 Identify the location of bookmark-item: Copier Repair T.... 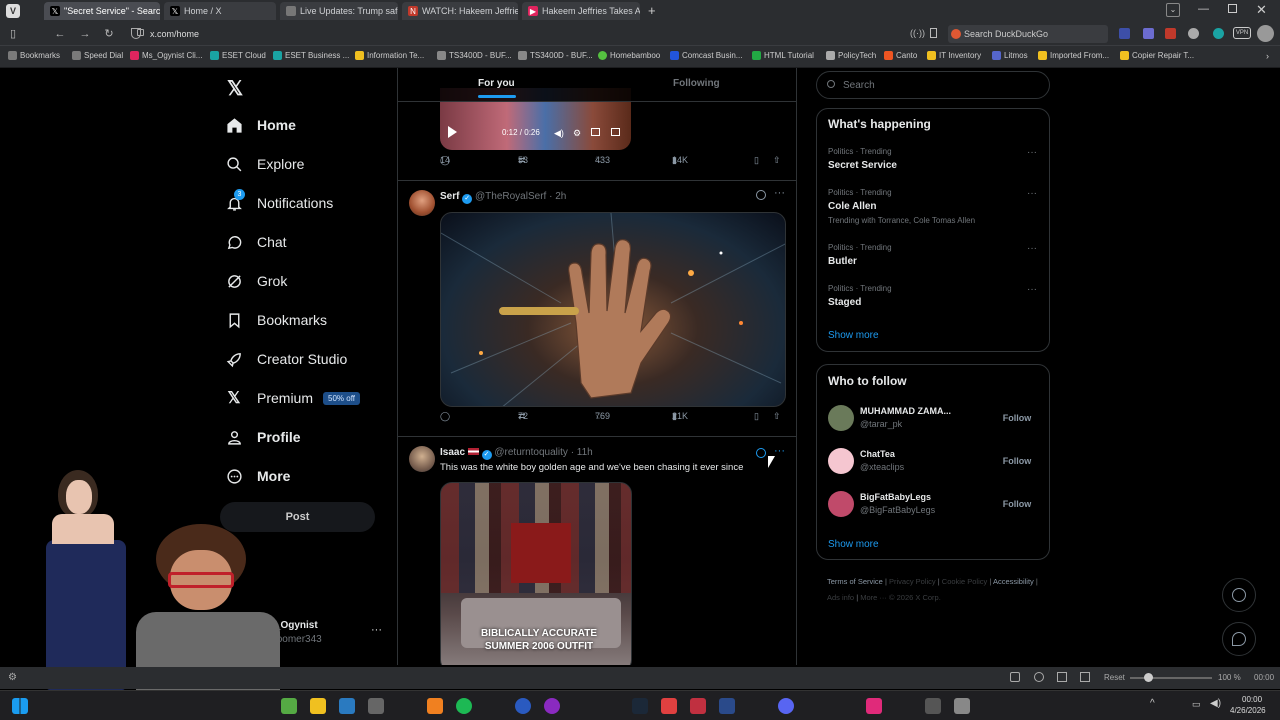
(1157, 55).